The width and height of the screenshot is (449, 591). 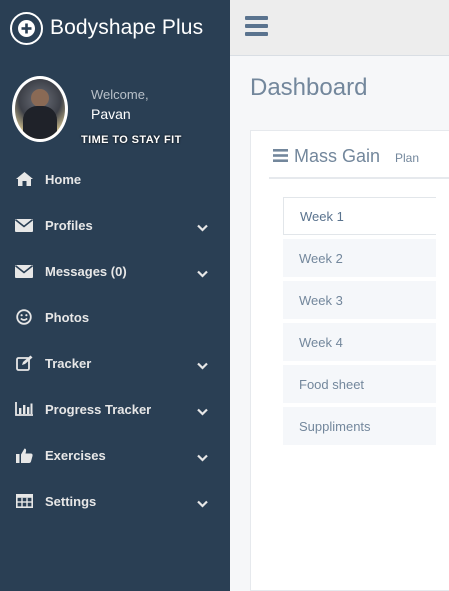 What do you see at coordinates (309, 87) in the screenshot?
I see `page-title: Dashboard` at bounding box center [309, 87].